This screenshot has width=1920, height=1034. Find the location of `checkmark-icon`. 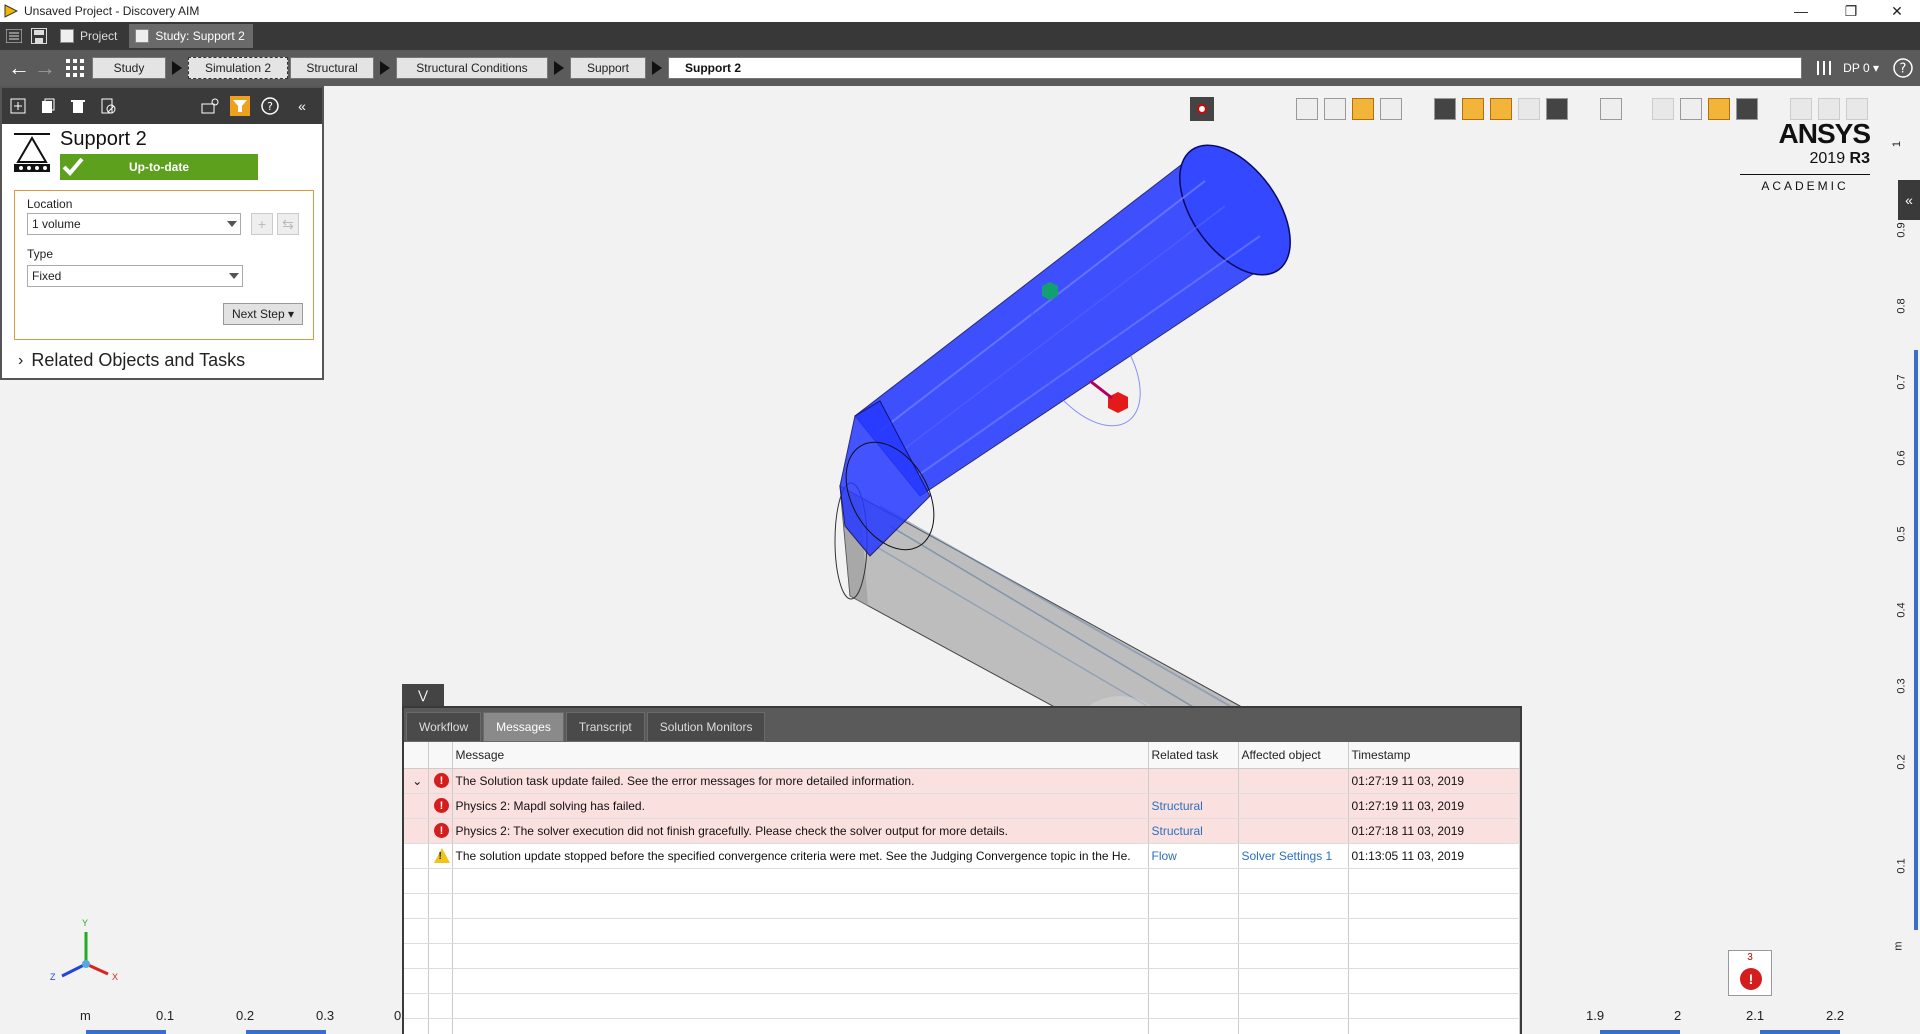

checkmark-icon is located at coordinates (73, 167).